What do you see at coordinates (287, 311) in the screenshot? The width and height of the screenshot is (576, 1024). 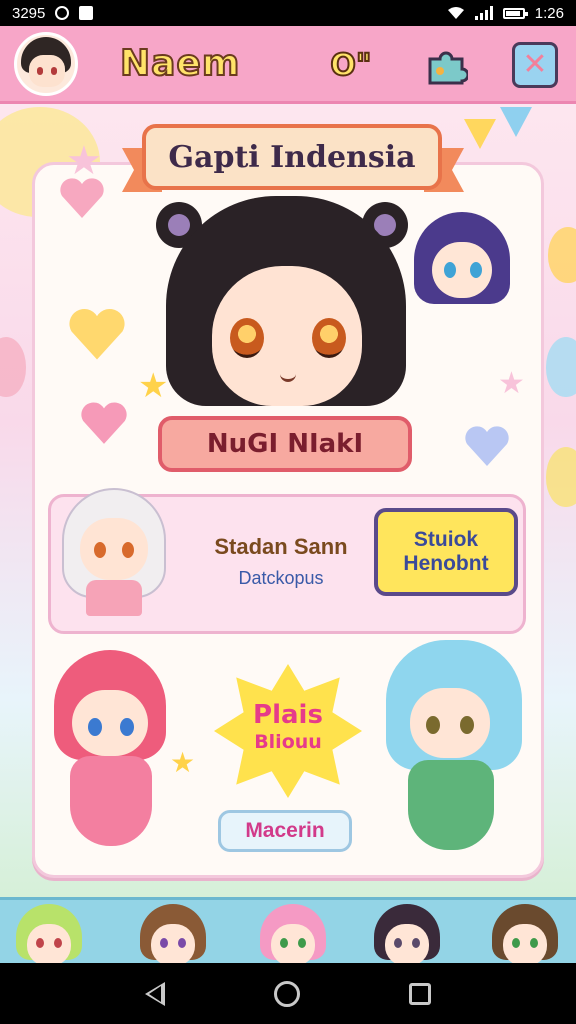 I see `featured-character` at bounding box center [287, 311].